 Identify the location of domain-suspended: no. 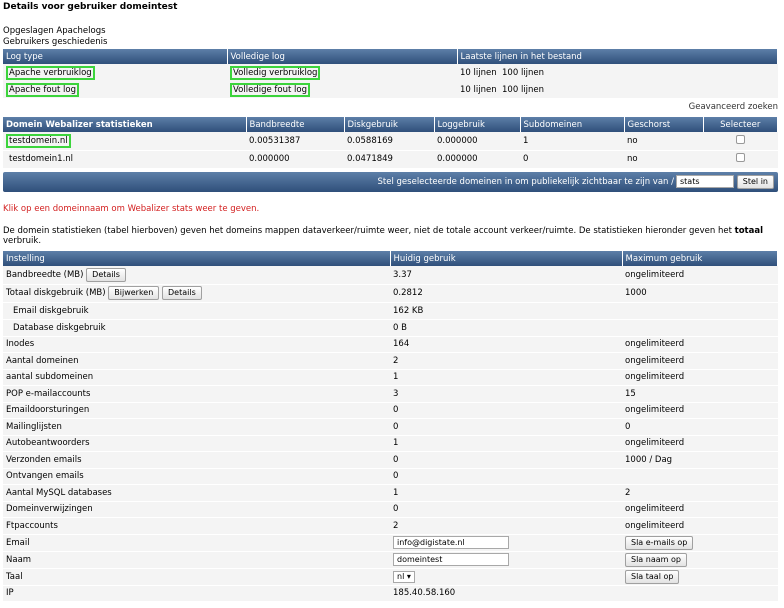
(663, 159).